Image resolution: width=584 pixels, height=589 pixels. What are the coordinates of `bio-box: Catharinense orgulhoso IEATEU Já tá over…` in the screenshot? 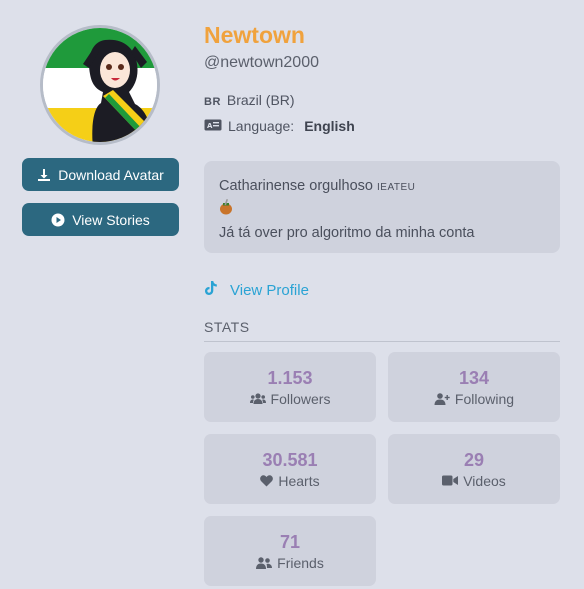 It's located at (382, 207).